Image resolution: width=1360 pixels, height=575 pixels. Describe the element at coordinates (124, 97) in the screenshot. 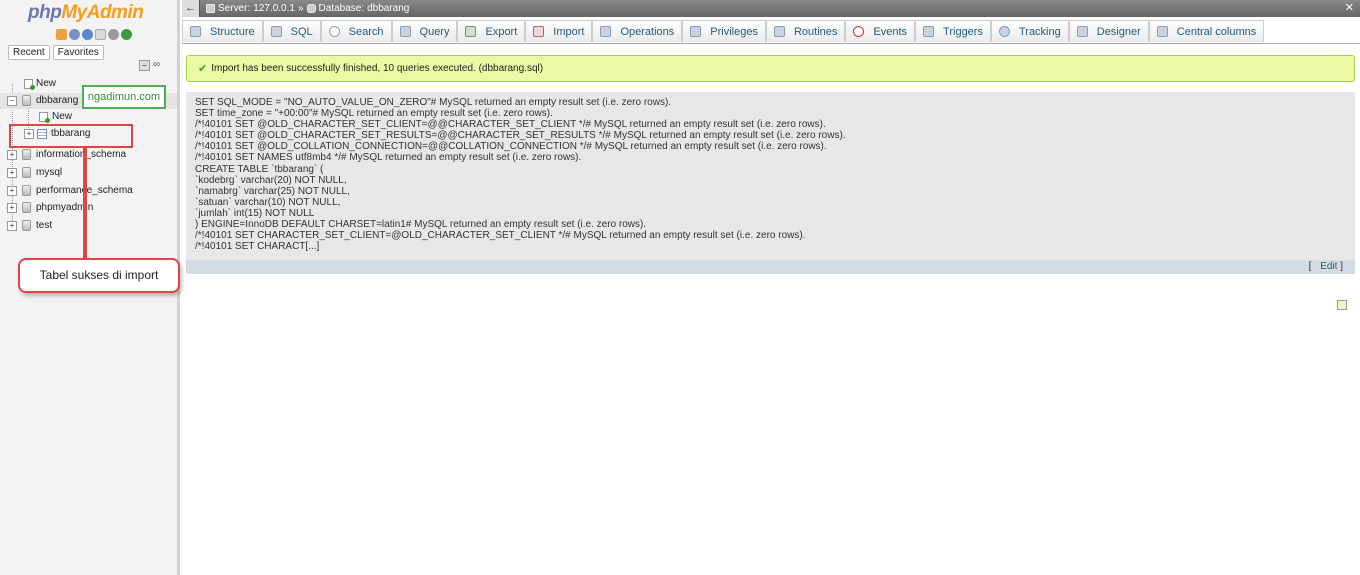

I see `watermark-label: ngadimun.com` at that location.